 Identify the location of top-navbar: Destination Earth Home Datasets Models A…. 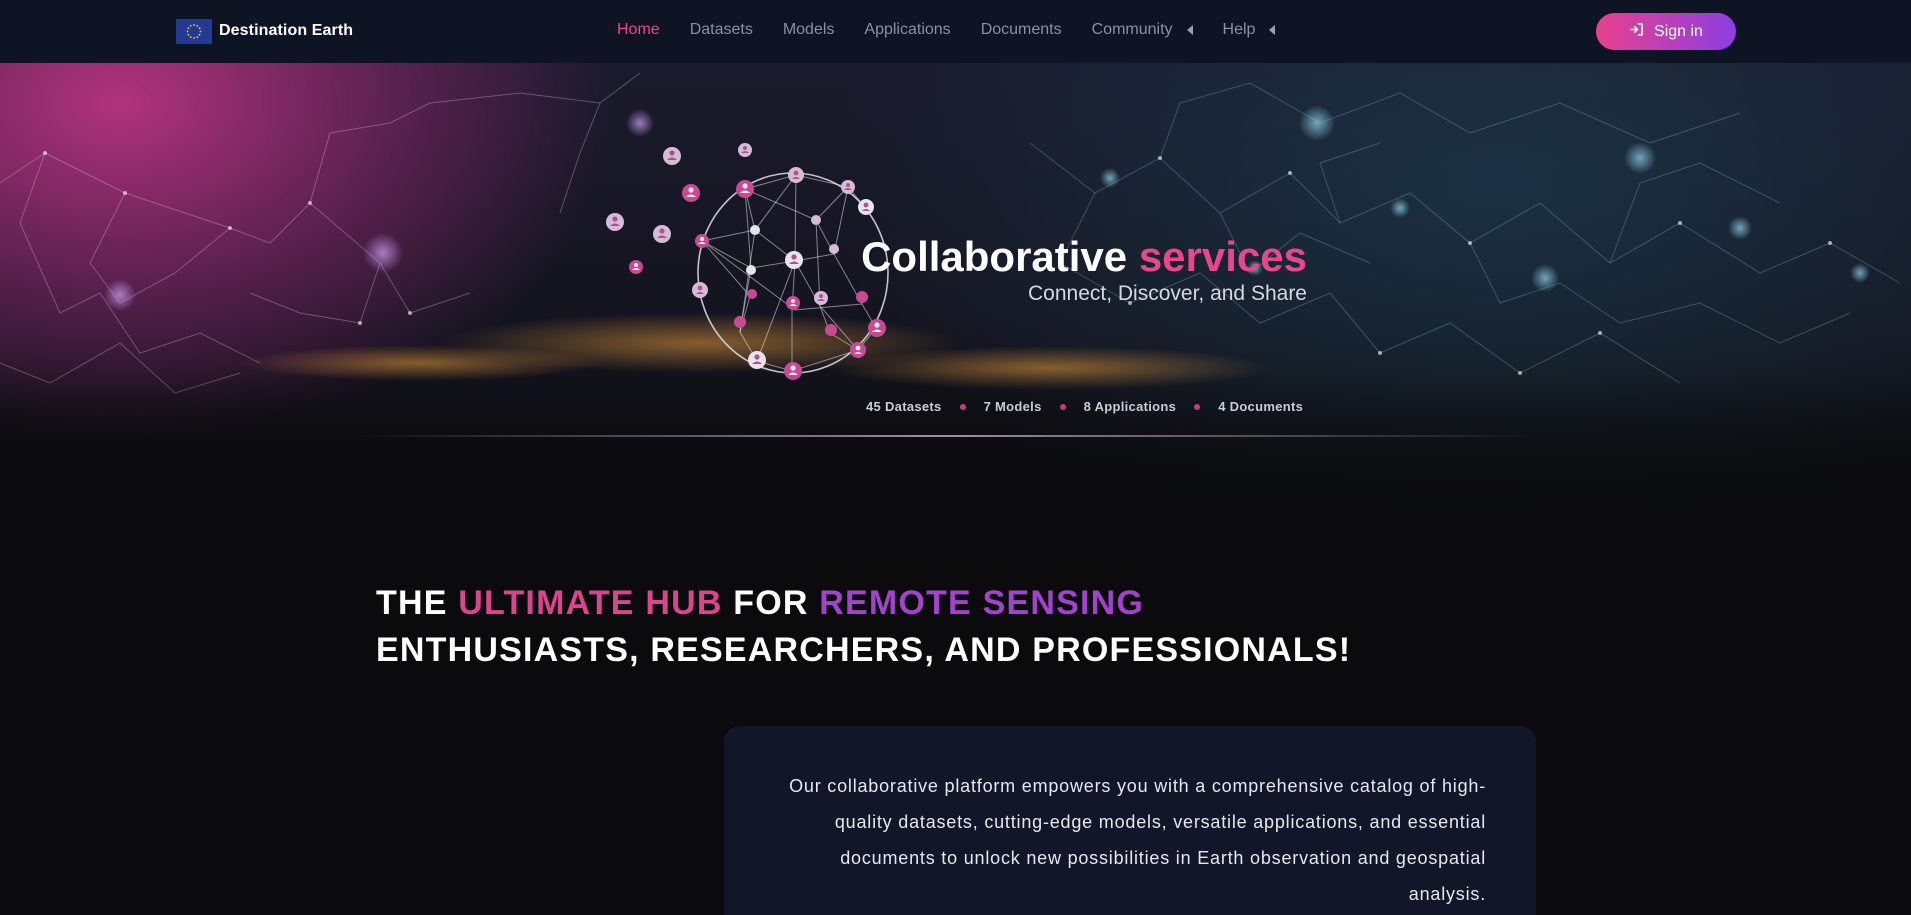
(955, 31).